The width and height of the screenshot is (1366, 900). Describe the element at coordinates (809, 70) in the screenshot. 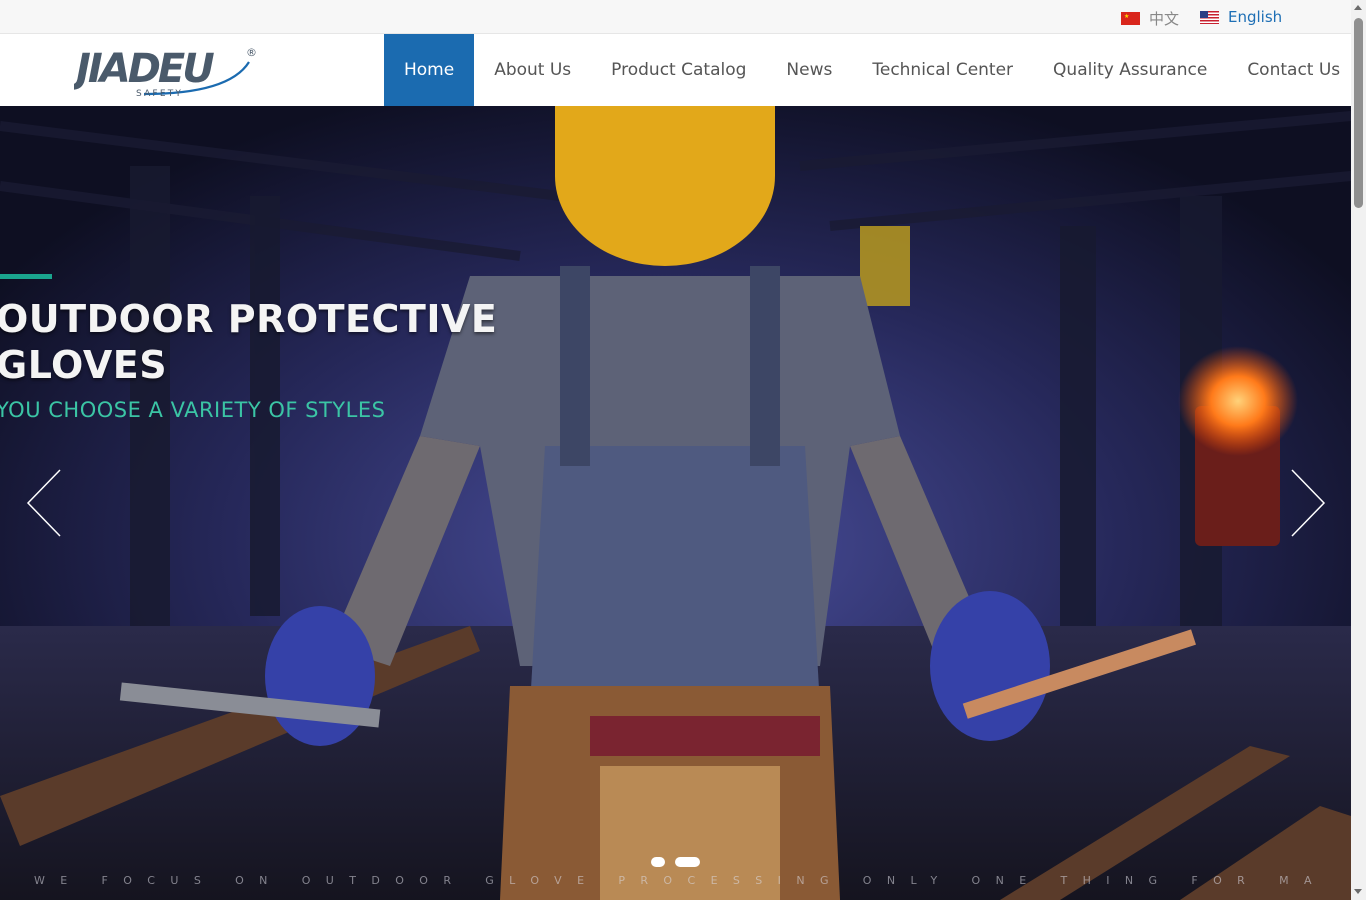

I see `nav-news: News` at that location.